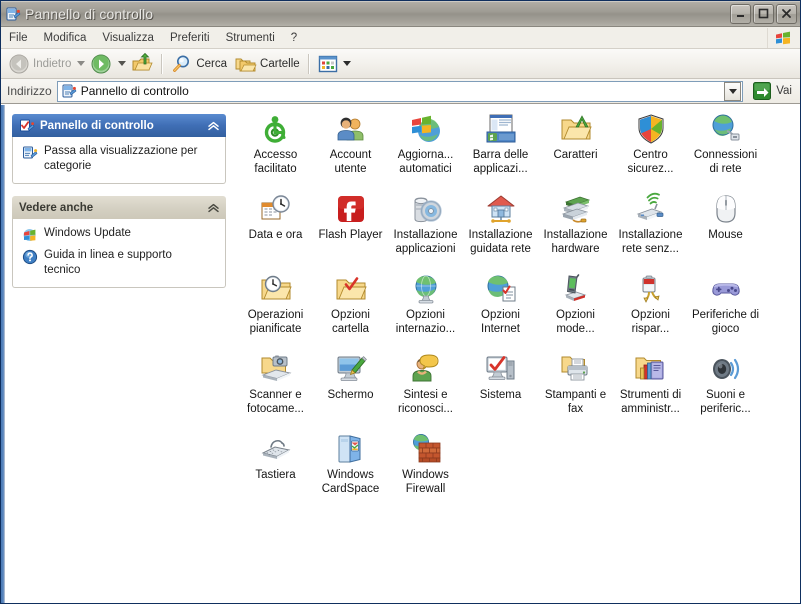  What do you see at coordinates (275, 231) in the screenshot?
I see `cp-item-date-time: Data e ora` at bounding box center [275, 231].